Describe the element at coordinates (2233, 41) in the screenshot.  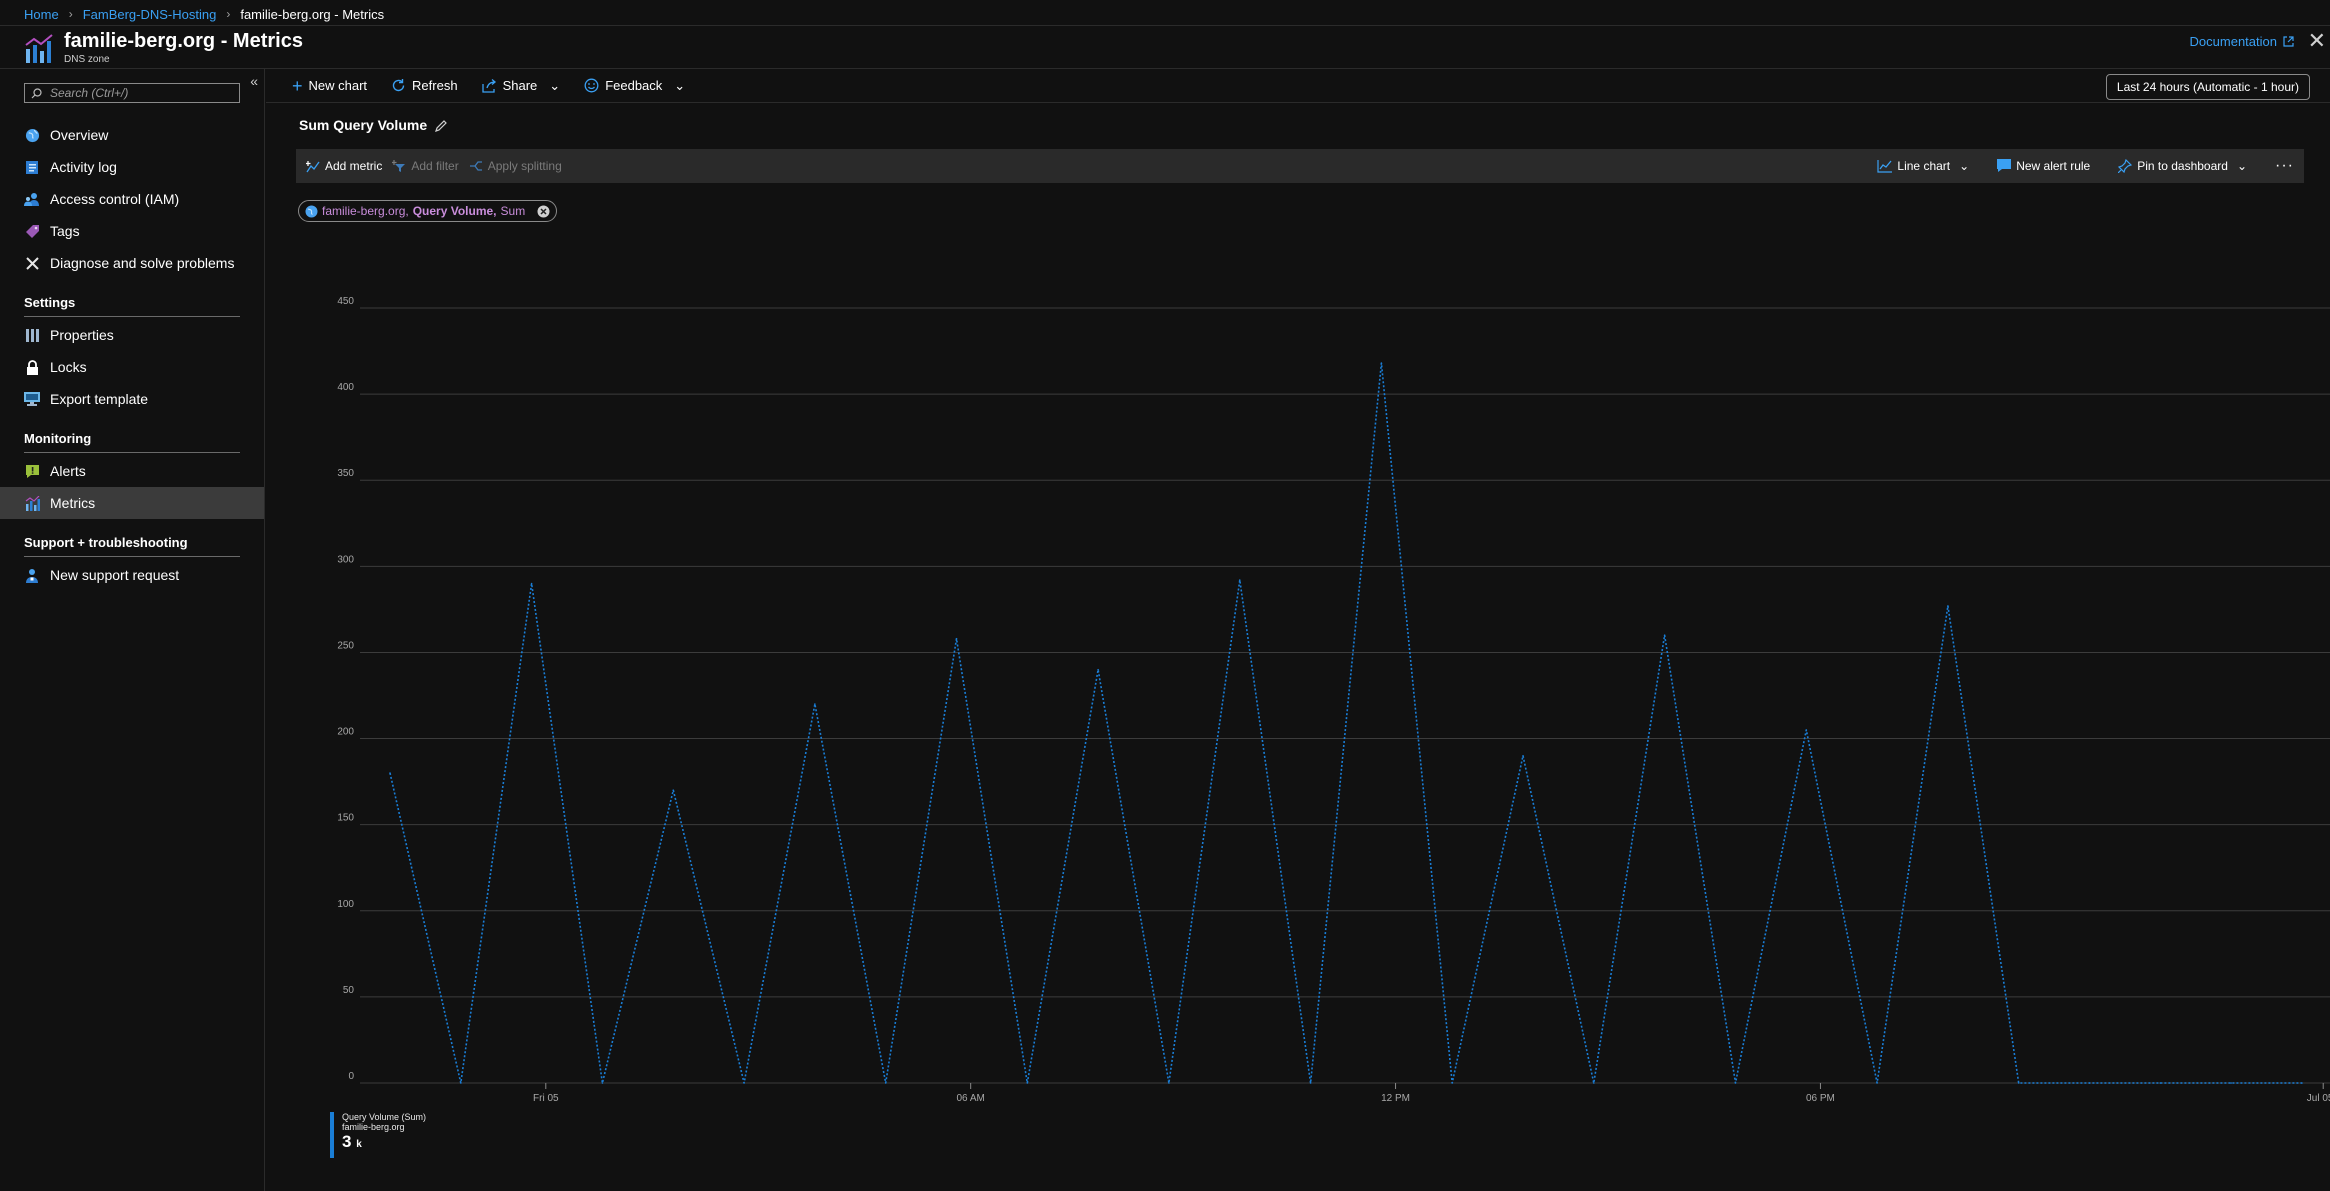
I see `documentation-label: Documentation` at that location.